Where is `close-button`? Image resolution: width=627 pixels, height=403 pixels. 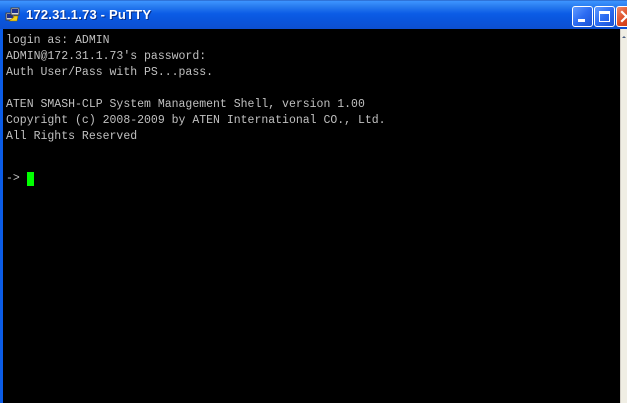
close-button is located at coordinates (621, 16).